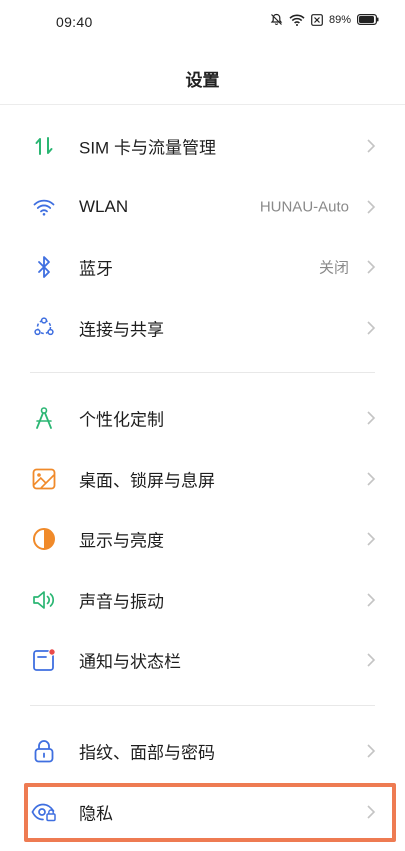 This screenshot has width=405, height=851. Describe the element at coordinates (202, 207) in the screenshot. I see `settings-item-wlan: WLAN HUNAU-Auto` at that location.